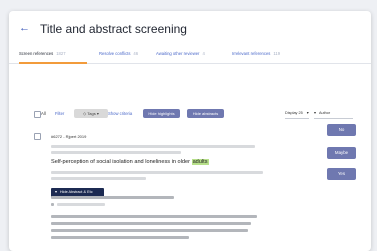 The width and height of the screenshot is (377, 251). I want to click on tab-screen-references: Screen references 1827, so click(42, 53).